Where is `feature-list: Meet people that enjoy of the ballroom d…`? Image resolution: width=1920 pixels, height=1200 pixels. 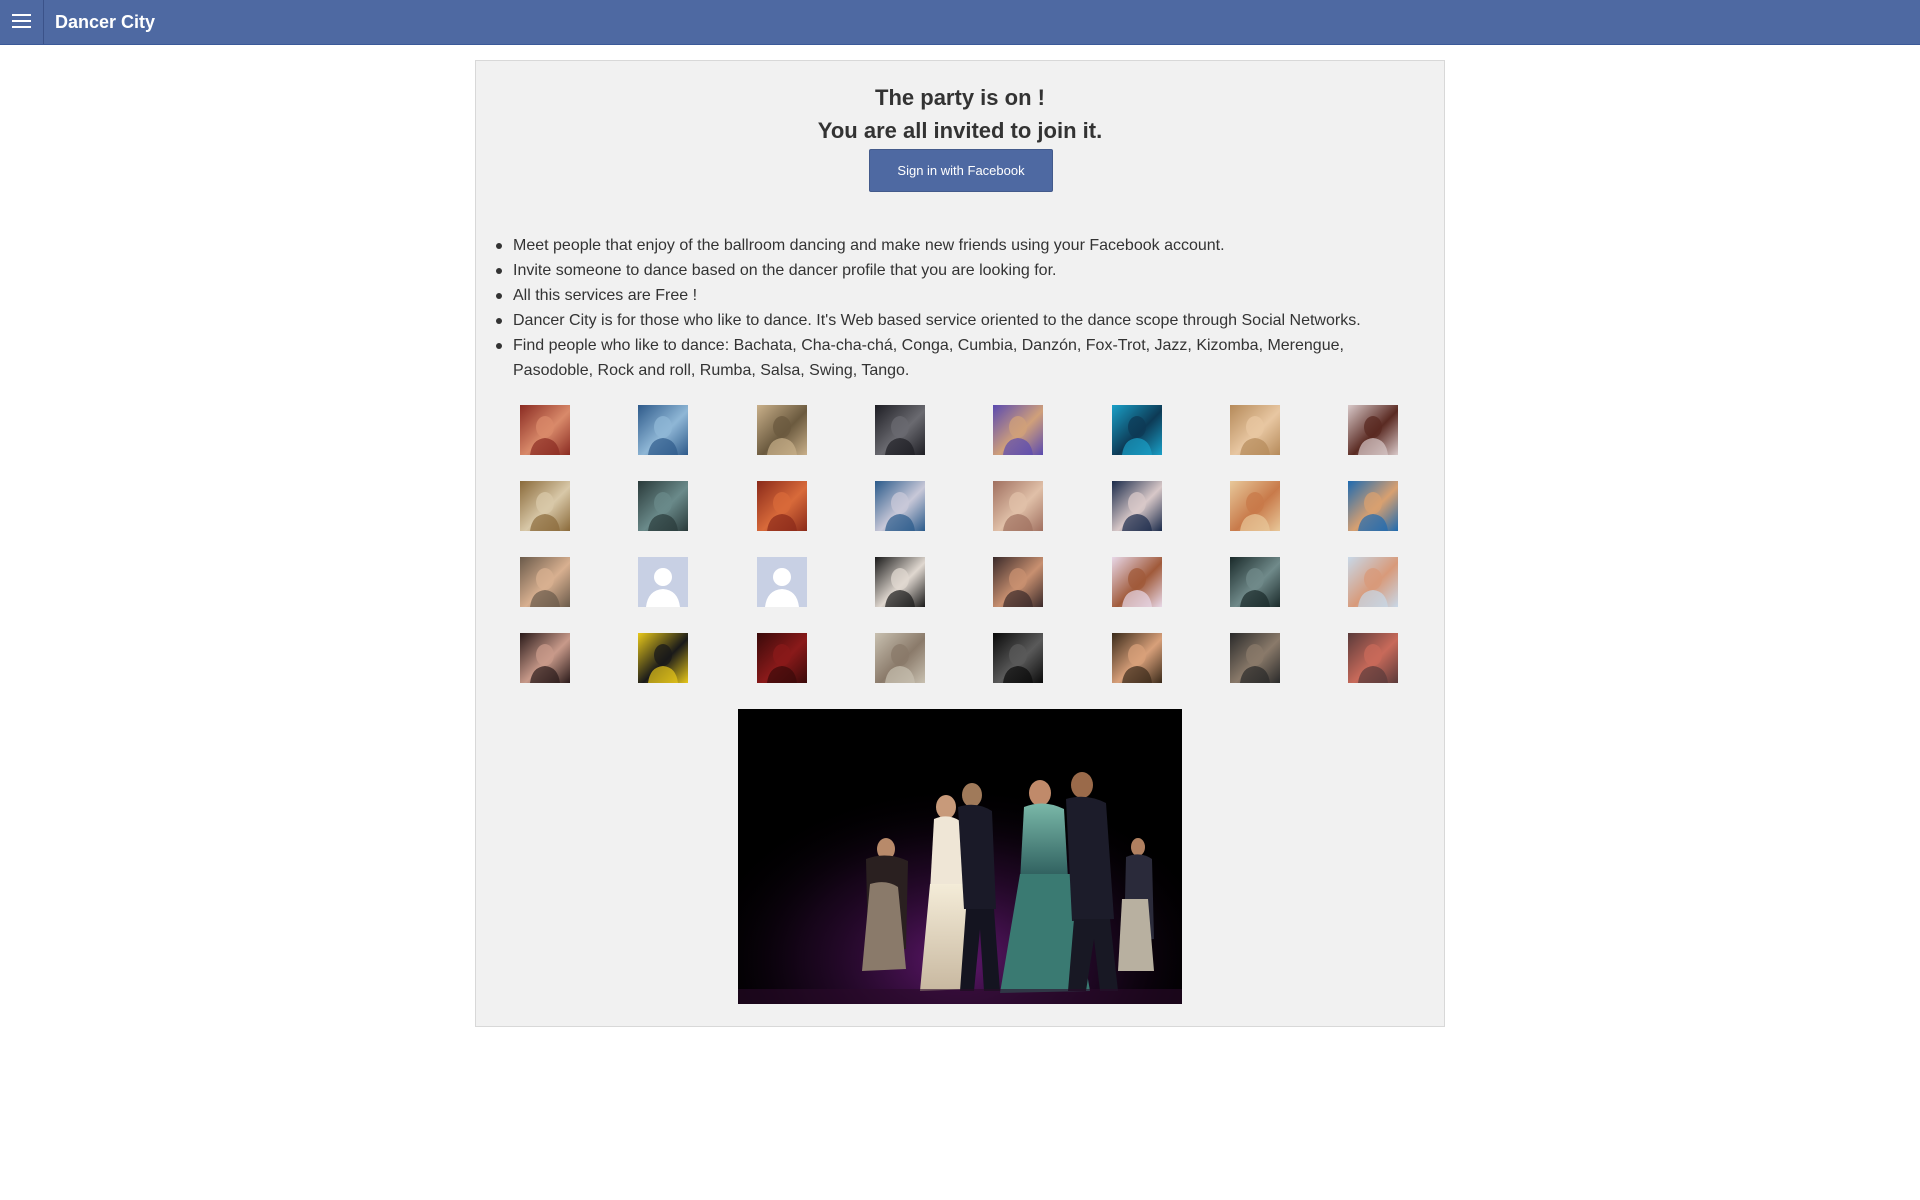 feature-list: Meet people that enjoy of the ballroom d… is located at coordinates (954, 308).